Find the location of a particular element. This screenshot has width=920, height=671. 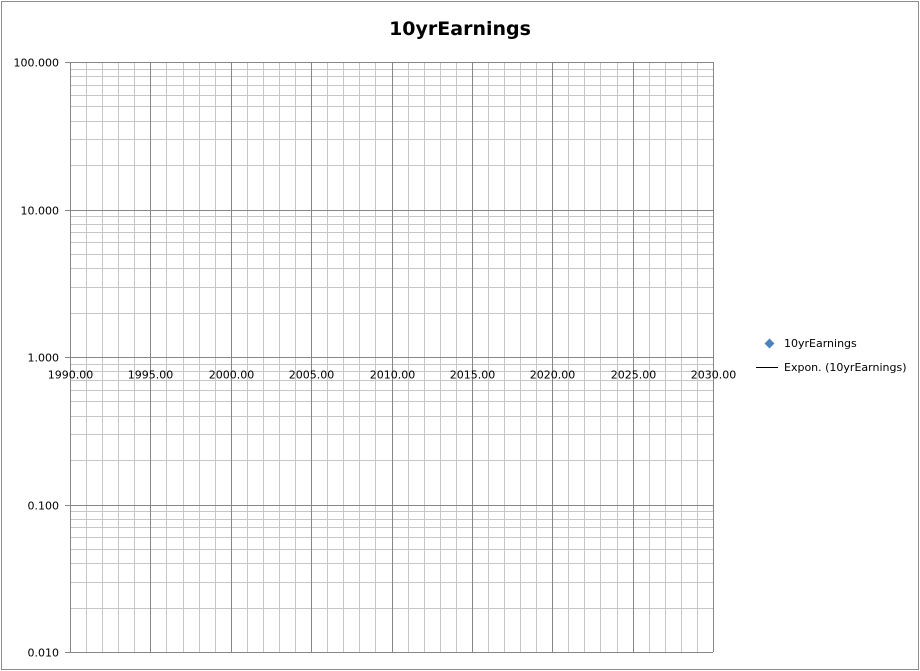

x-tick-label: 2025.00 is located at coordinates (634, 375).